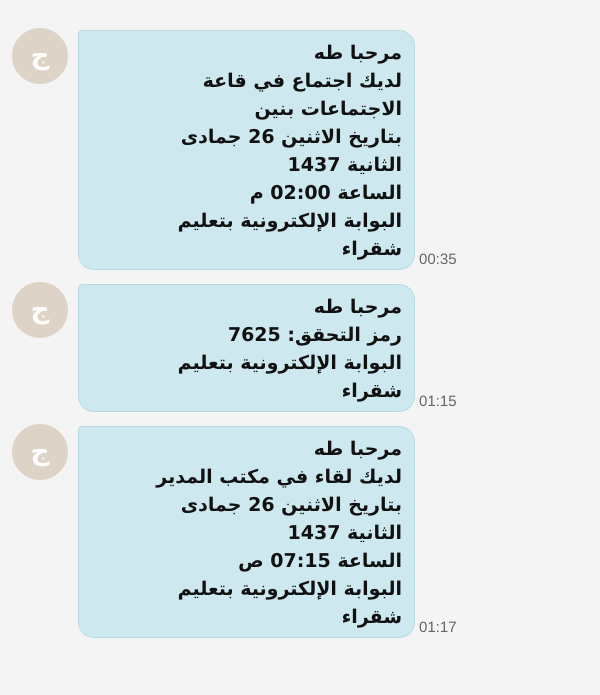 This screenshot has width=600, height=695. Describe the element at coordinates (438, 259) in the screenshot. I see `message-time: 00:35` at that location.